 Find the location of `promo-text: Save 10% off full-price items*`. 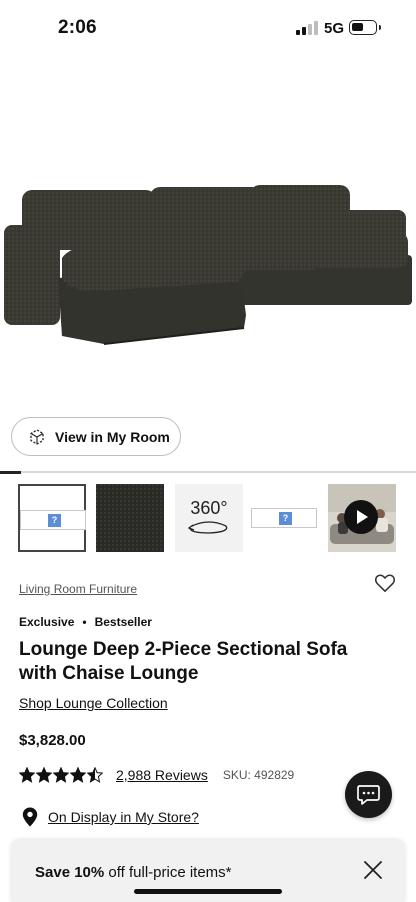

promo-text: Save 10% off full-price items* is located at coordinates (133, 872).